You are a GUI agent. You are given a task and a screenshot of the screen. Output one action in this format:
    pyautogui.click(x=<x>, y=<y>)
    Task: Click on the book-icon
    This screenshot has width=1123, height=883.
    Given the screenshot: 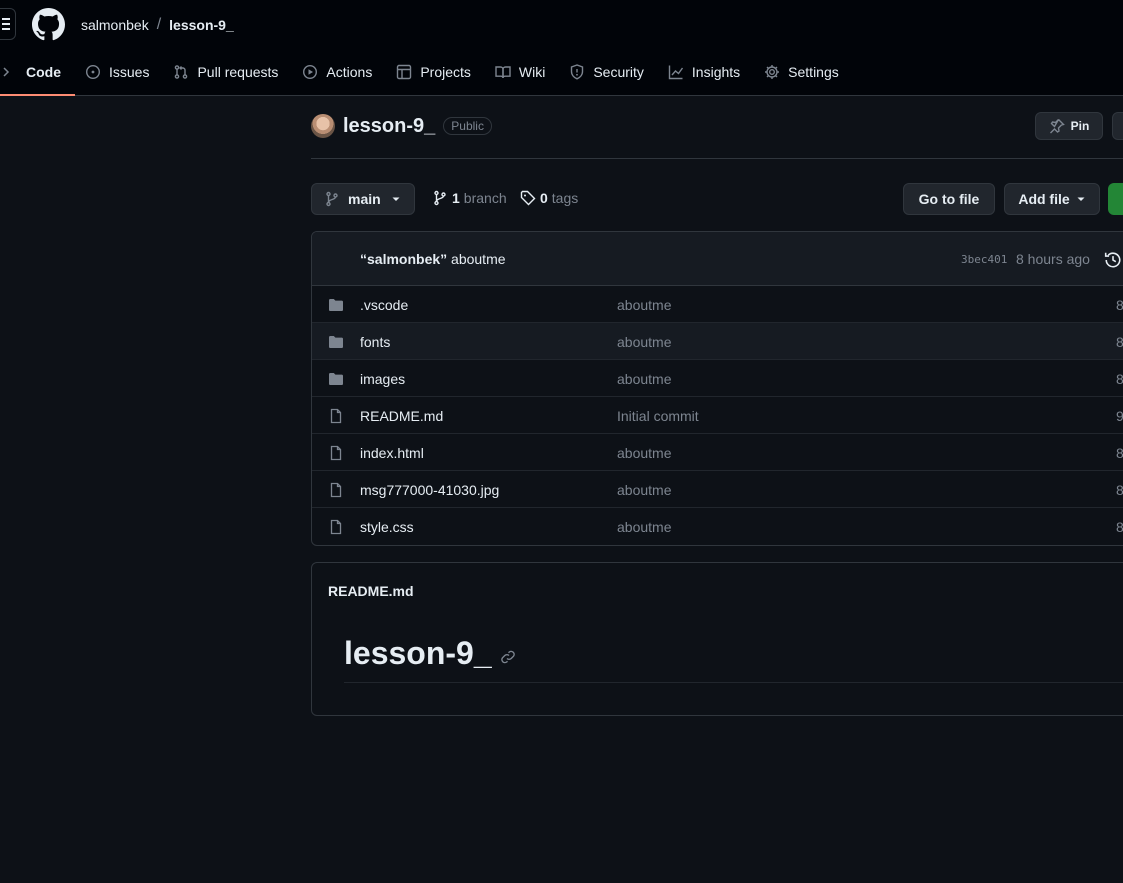 What is the action you would take?
    pyautogui.click(x=503, y=72)
    